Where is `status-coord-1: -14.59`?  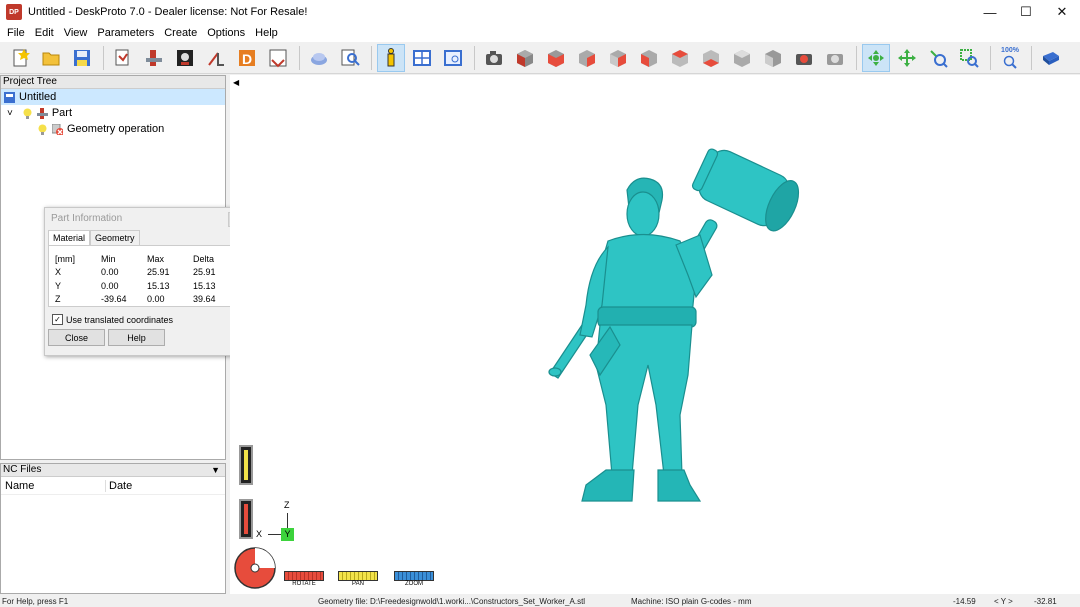
status-coord-1: -14.59 is located at coordinates (964, 601).